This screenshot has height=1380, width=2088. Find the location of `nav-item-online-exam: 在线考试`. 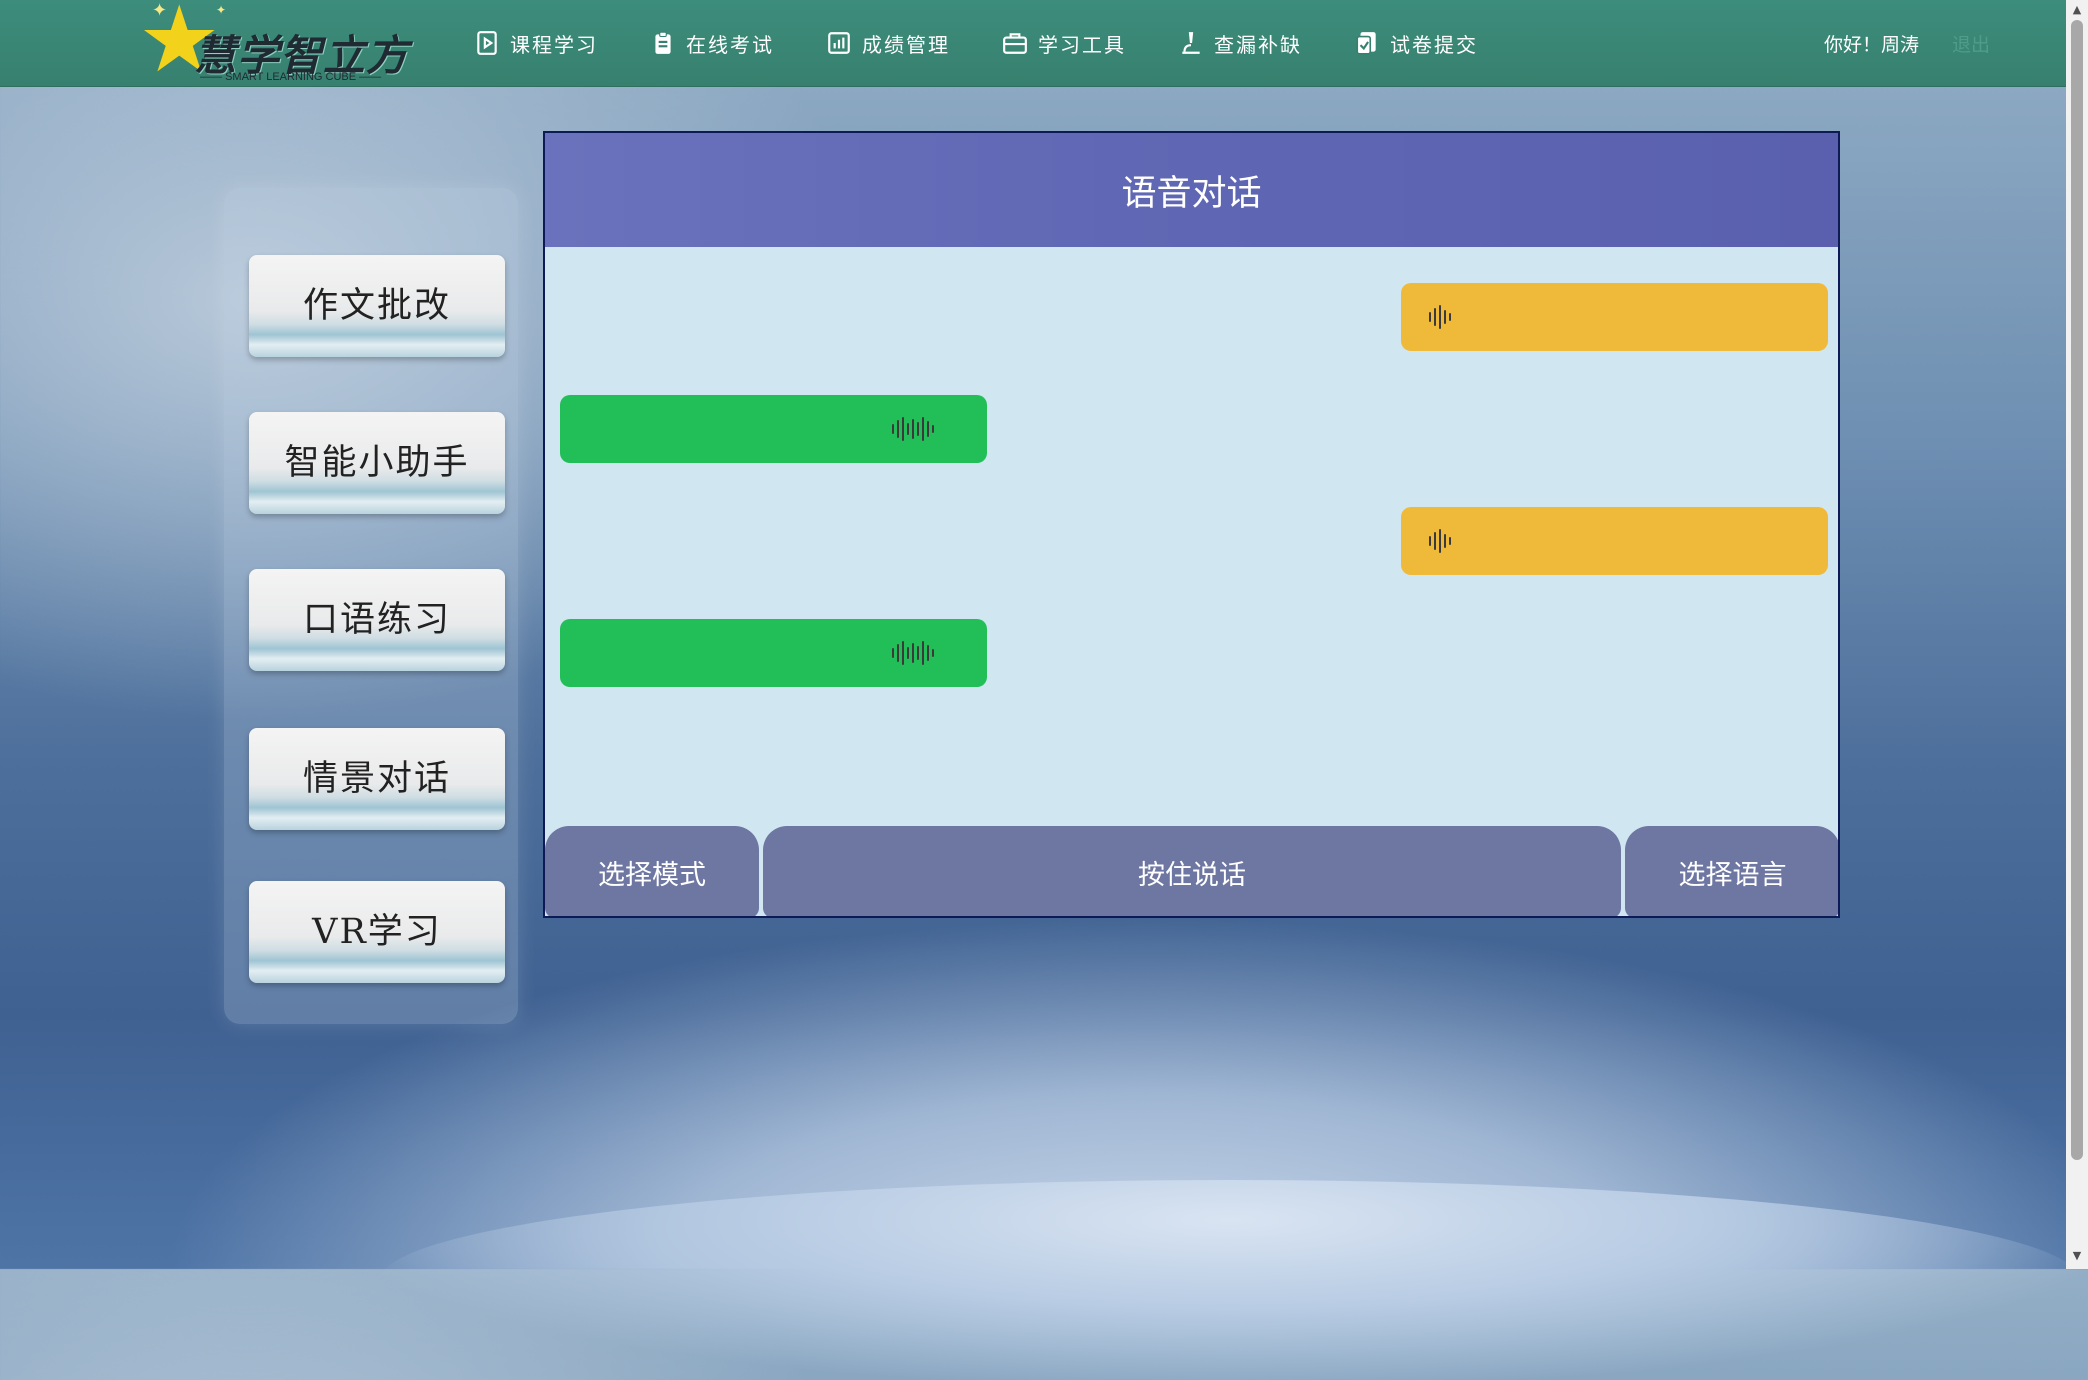

nav-item-online-exam: 在线考试 is located at coordinates (712, 43).